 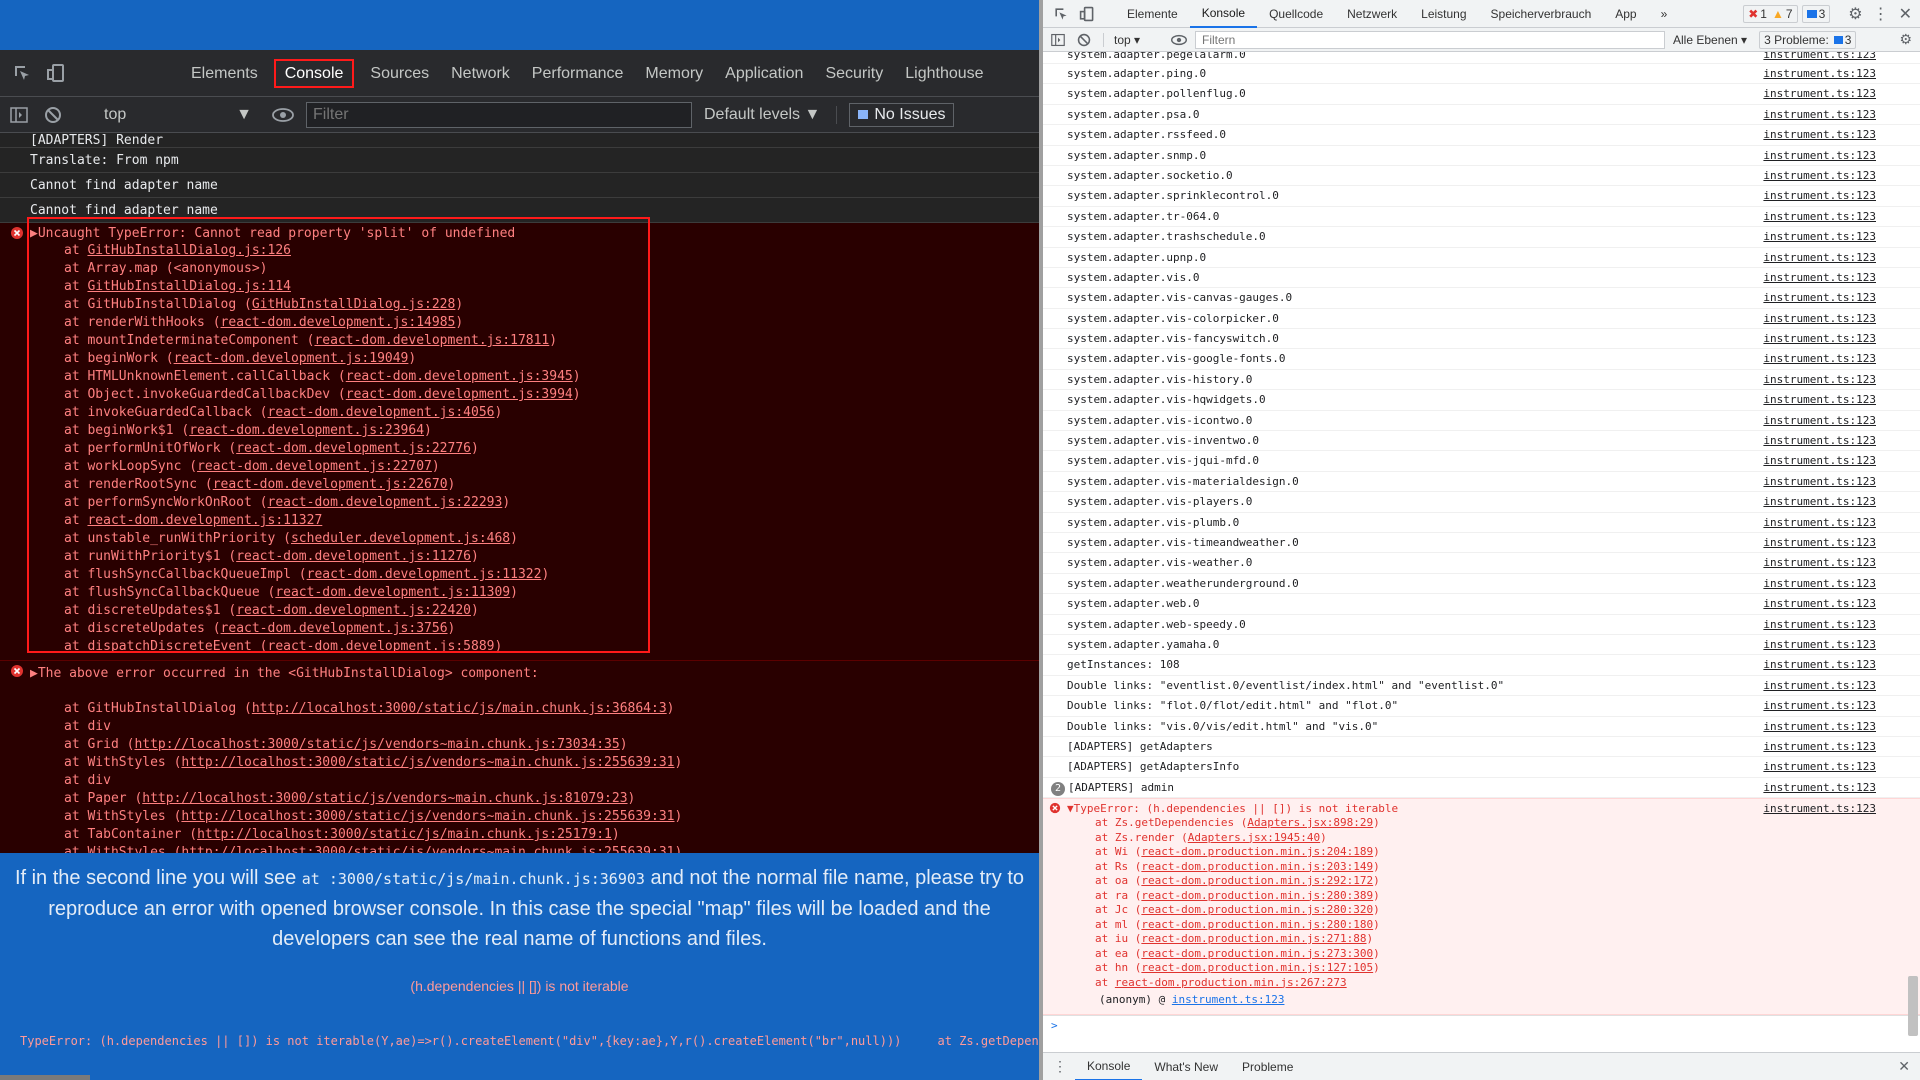 What do you see at coordinates (1253, 938) in the screenshot?
I see `stack-frame-link: react-dom.production.min.js:271:88` at bounding box center [1253, 938].